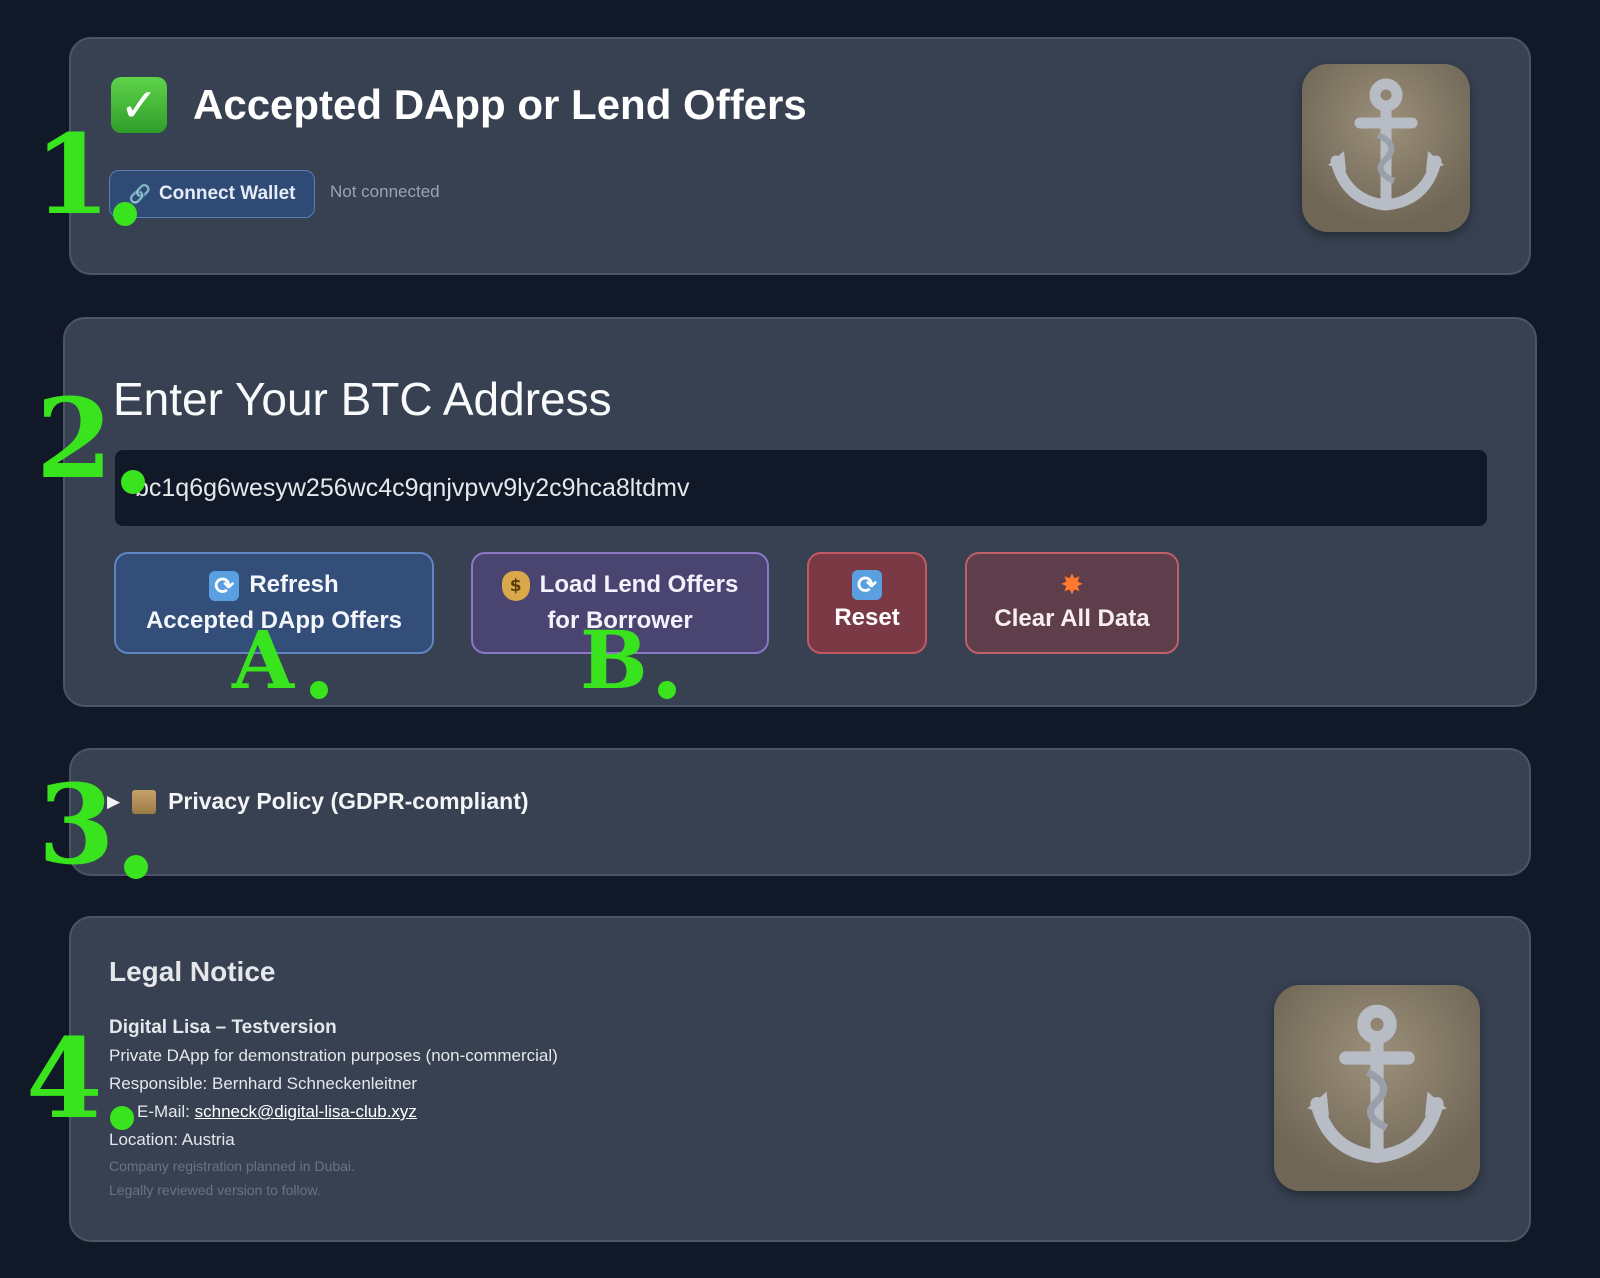 This screenshot has height=1278, width=1600. I want to click on email-link: schneck@digital-lisa-club.xyz, so click(306, 1111).